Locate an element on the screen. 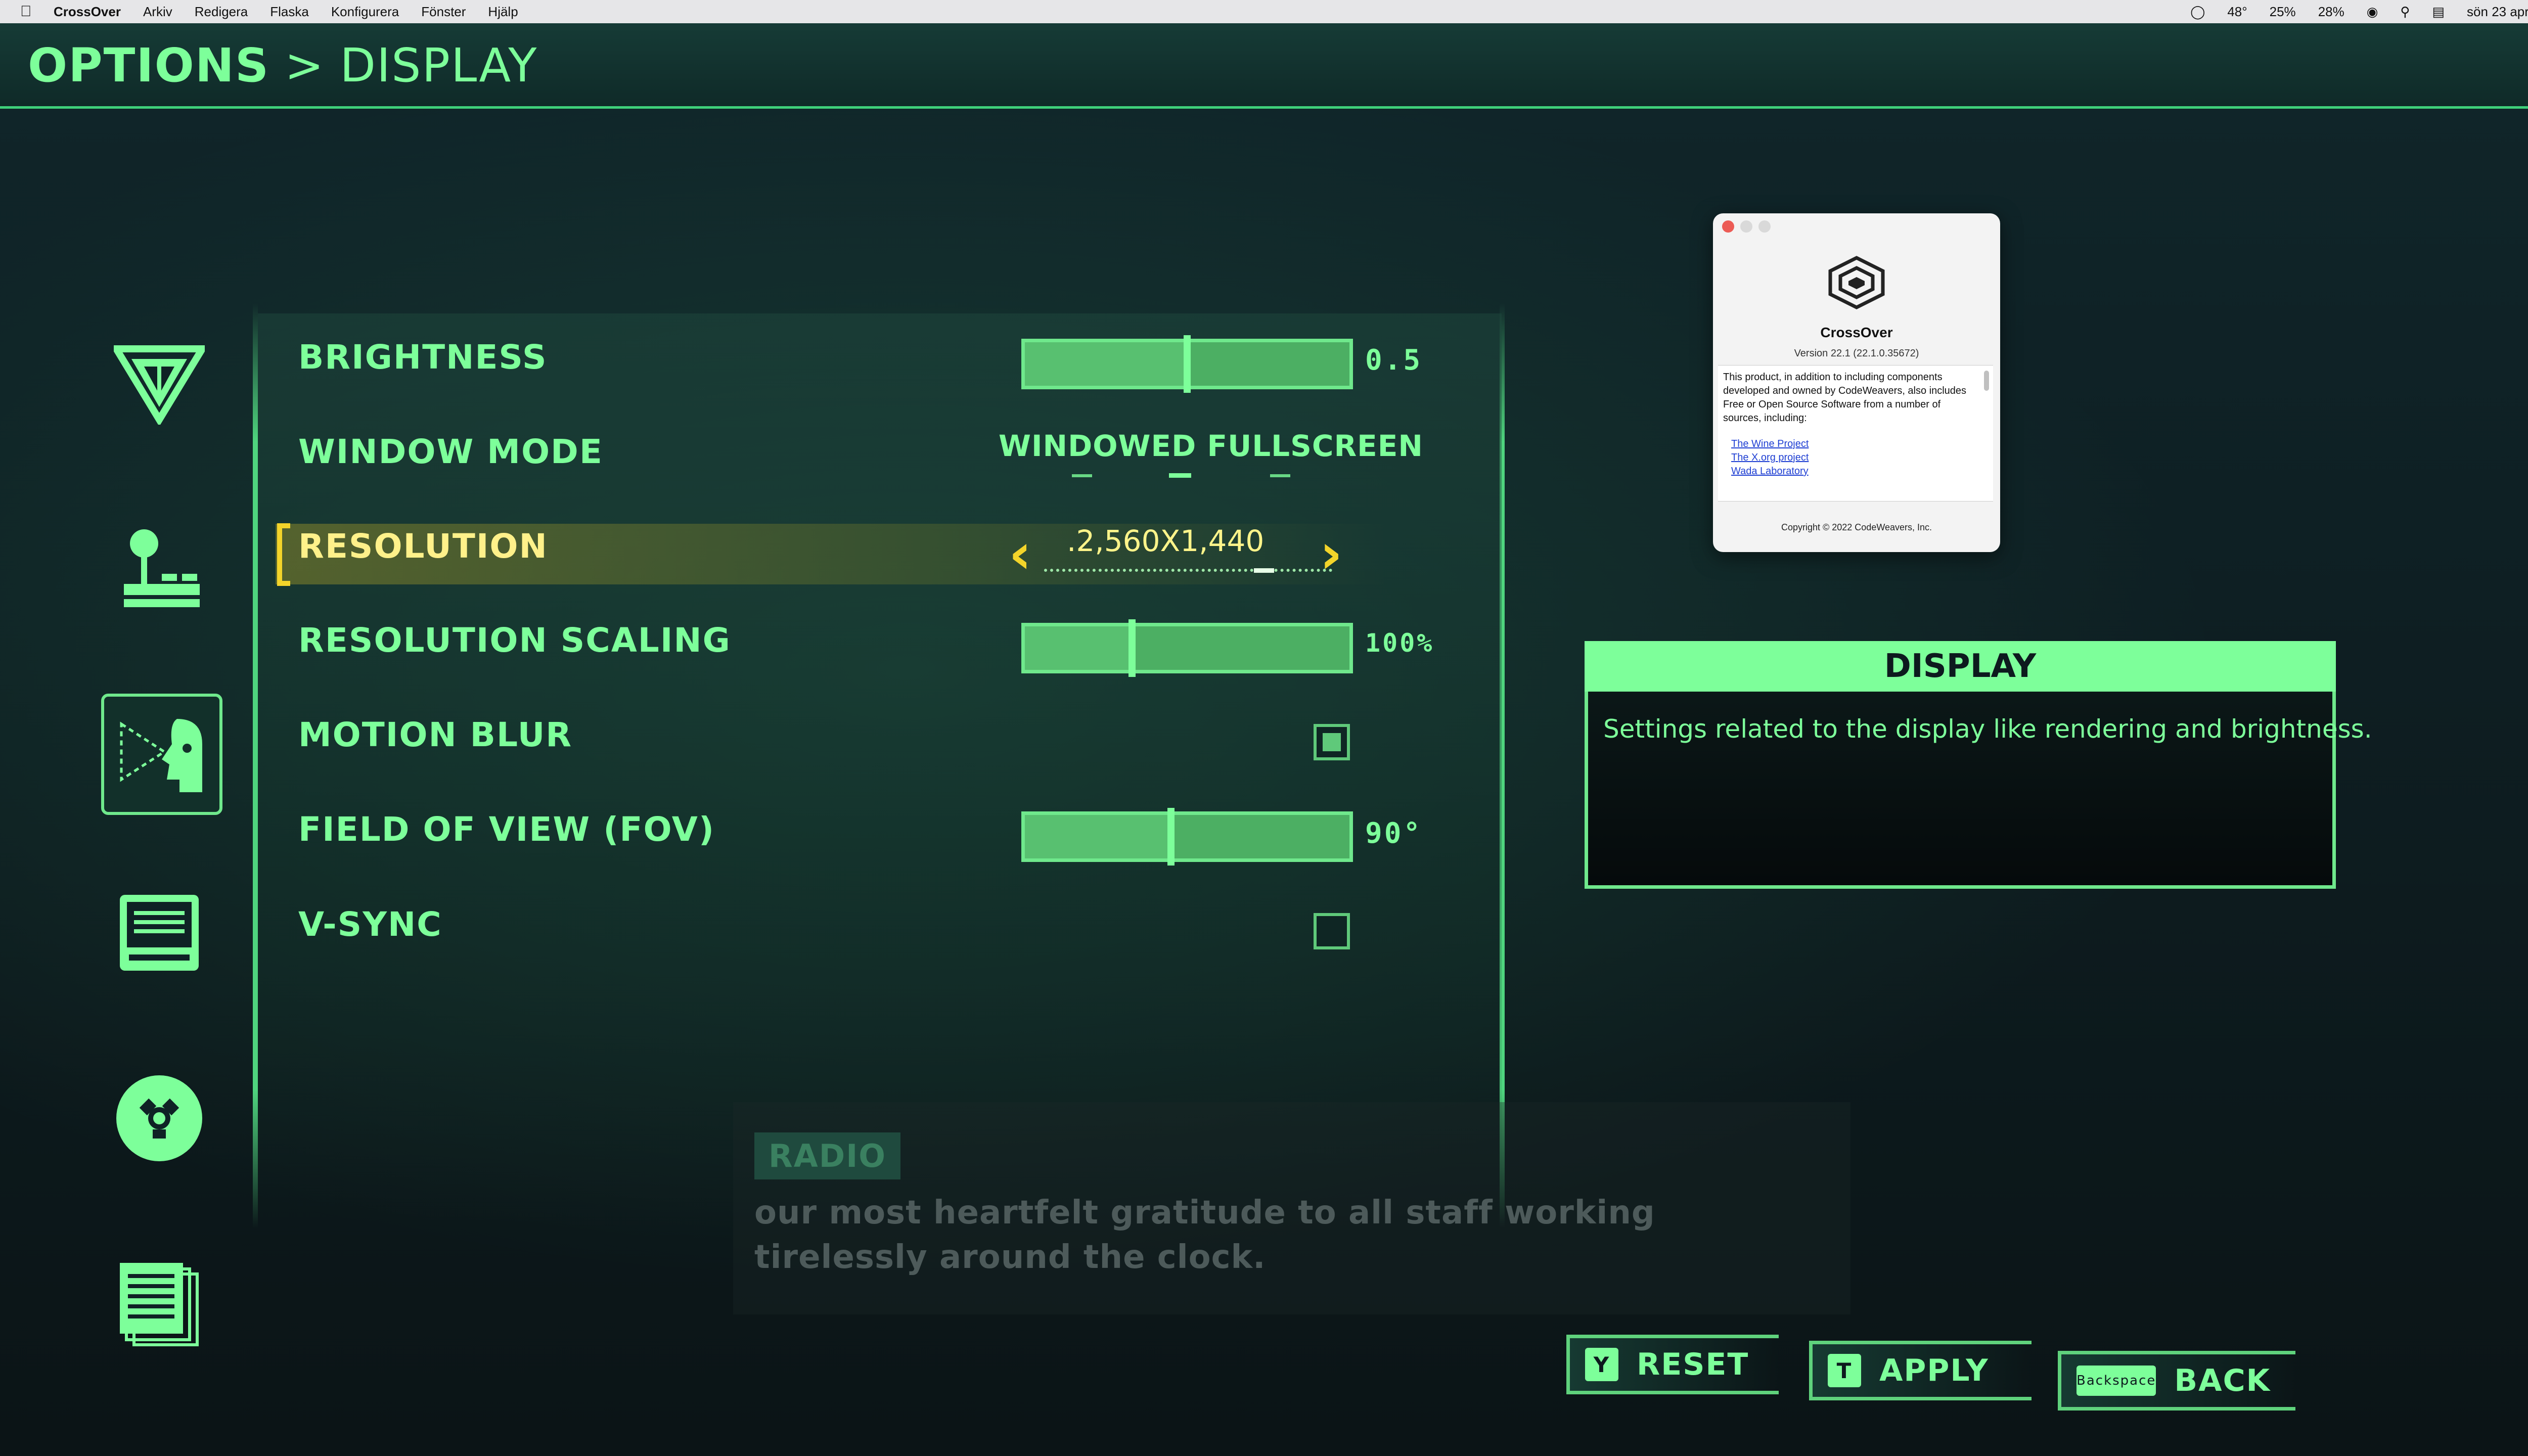 This screenshot has height=1456, width=2528. resolution-value: .2,560X1,440 is located at coordinates (1166, 541).